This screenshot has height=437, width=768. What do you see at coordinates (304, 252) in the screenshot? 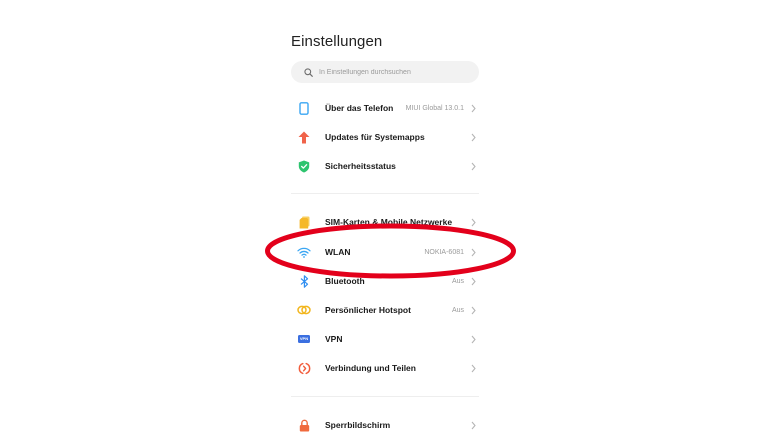
I see `wifi-icon` at bounding box center [304, 252].